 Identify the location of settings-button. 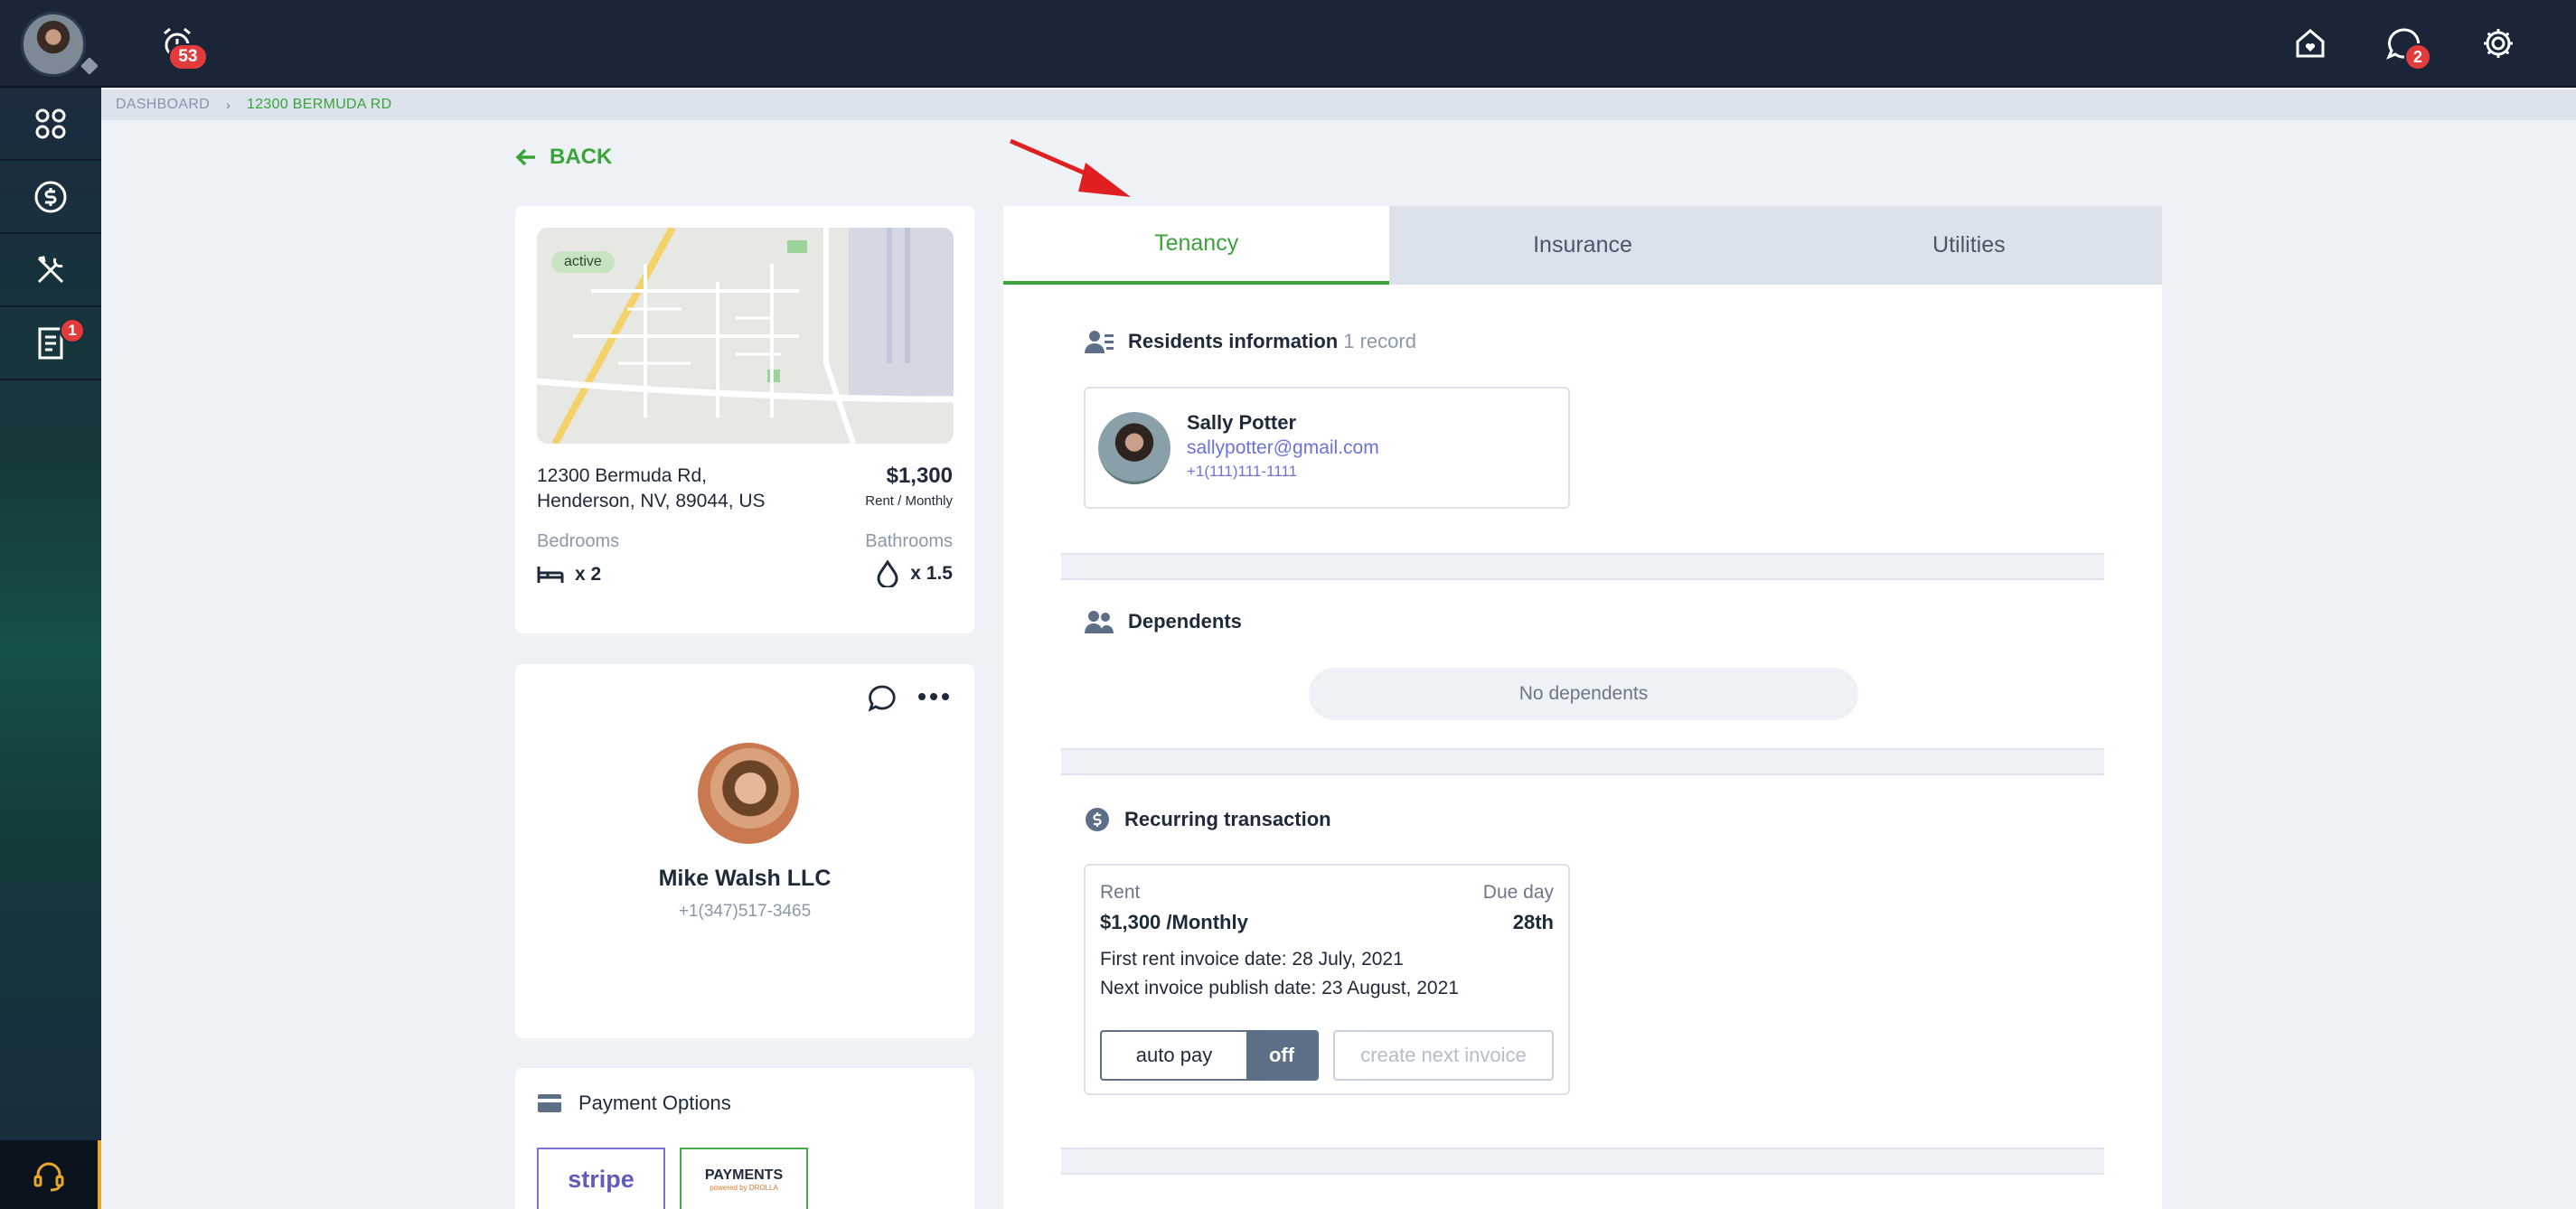
(2498, 43).